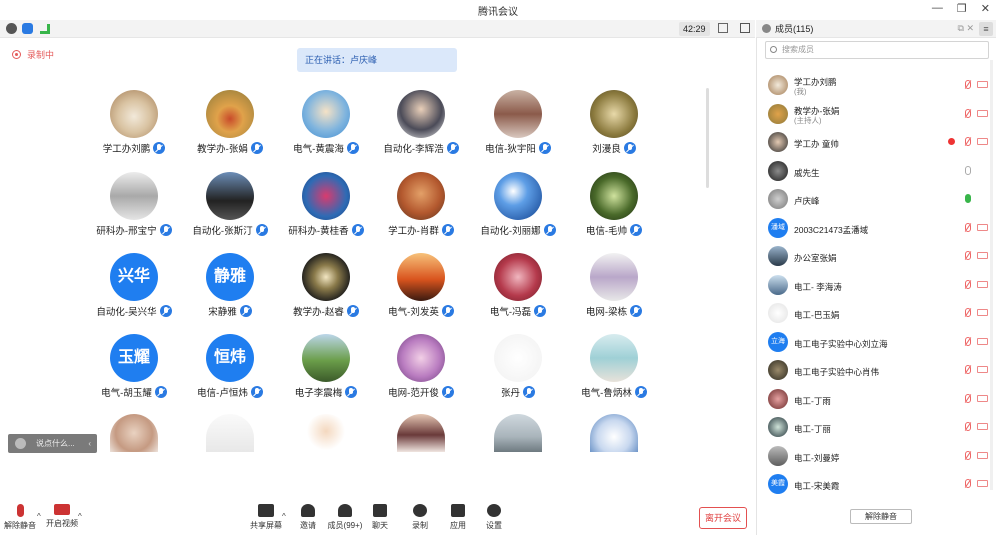 This screenshot has width=996, height=535. Describe the element at coordinates (134, 293) in the screenshot. I see `participant-tile: 兴华 自动化-吴兴华` at that location.